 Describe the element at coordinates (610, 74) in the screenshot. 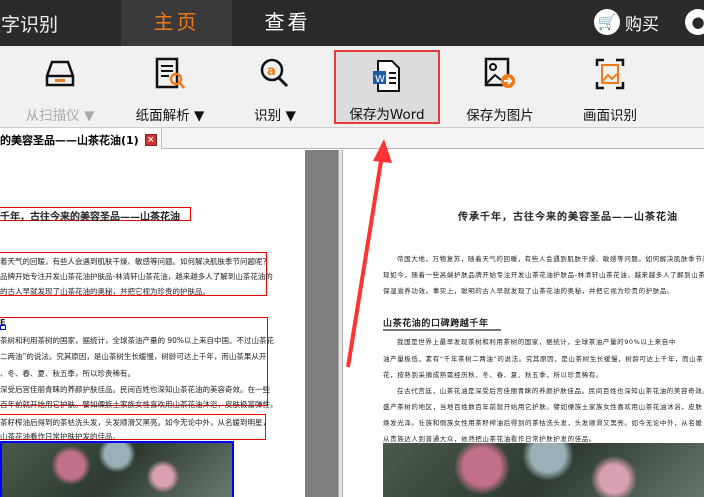

I see `screen-capture-icon` at that location.